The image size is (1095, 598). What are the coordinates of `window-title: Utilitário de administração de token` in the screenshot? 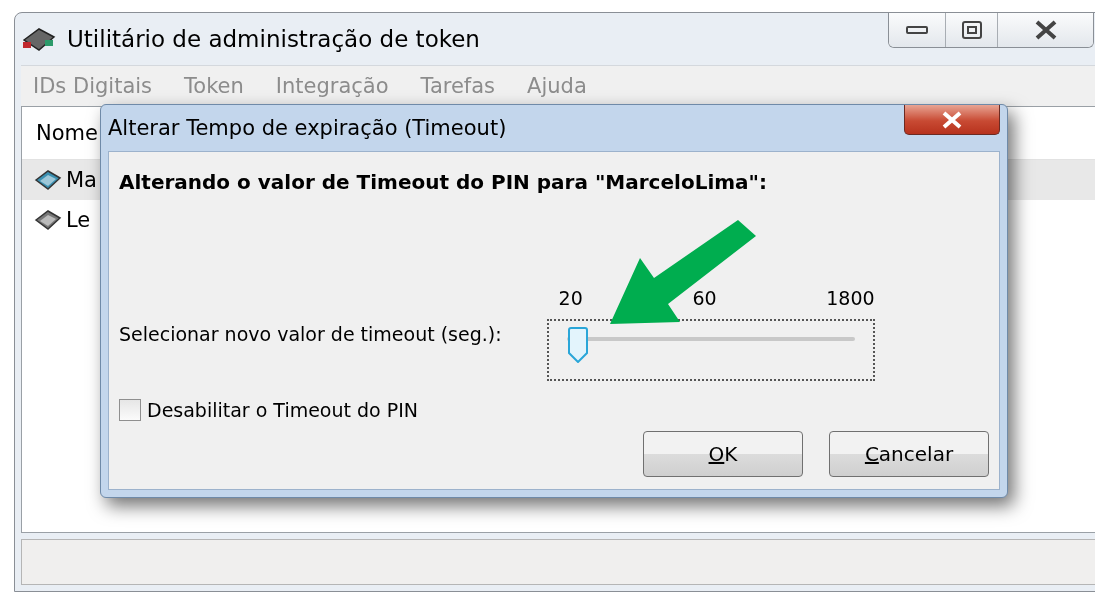 It's located at (273, 39).